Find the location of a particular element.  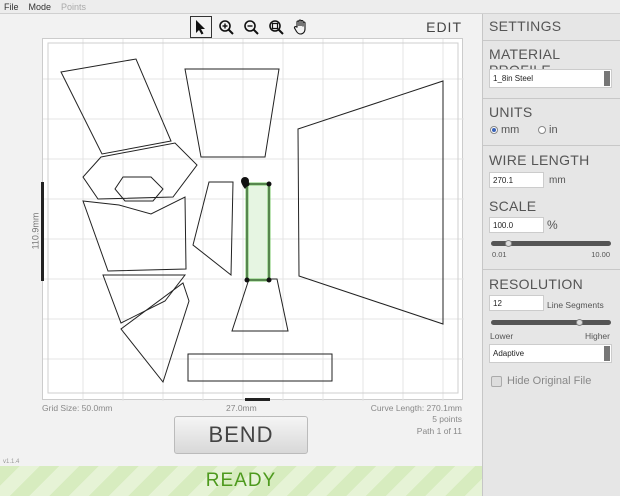

units-mm-label: mm is located at coordinates (510, 130).